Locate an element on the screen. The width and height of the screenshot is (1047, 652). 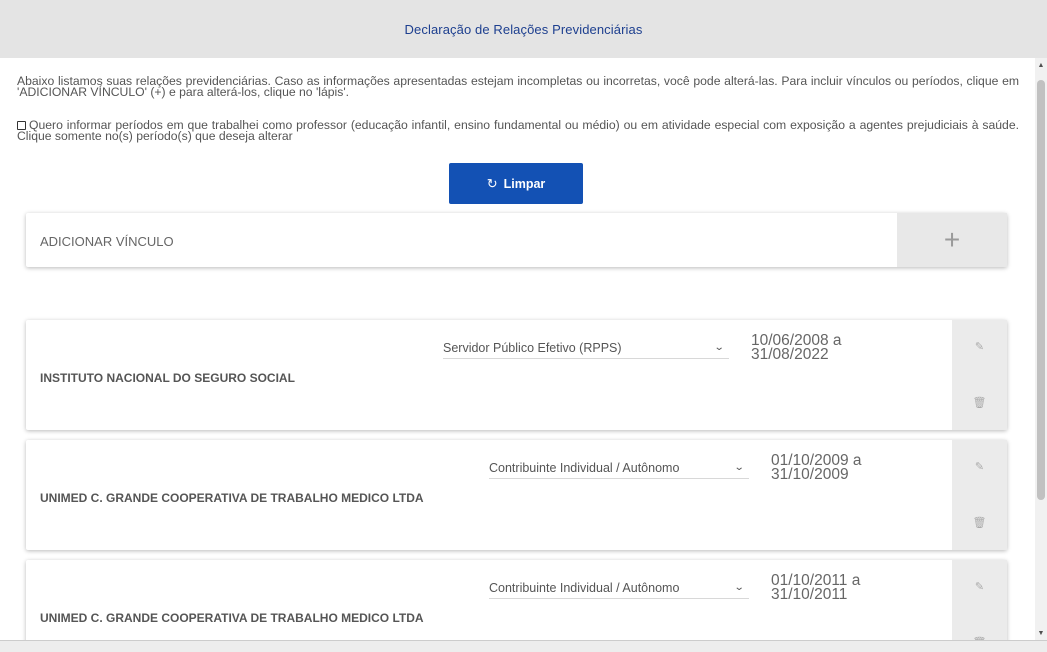
vinculo-type-value: Servidor Público Efetivo (RPPS) is located at coordinates (532, 347).